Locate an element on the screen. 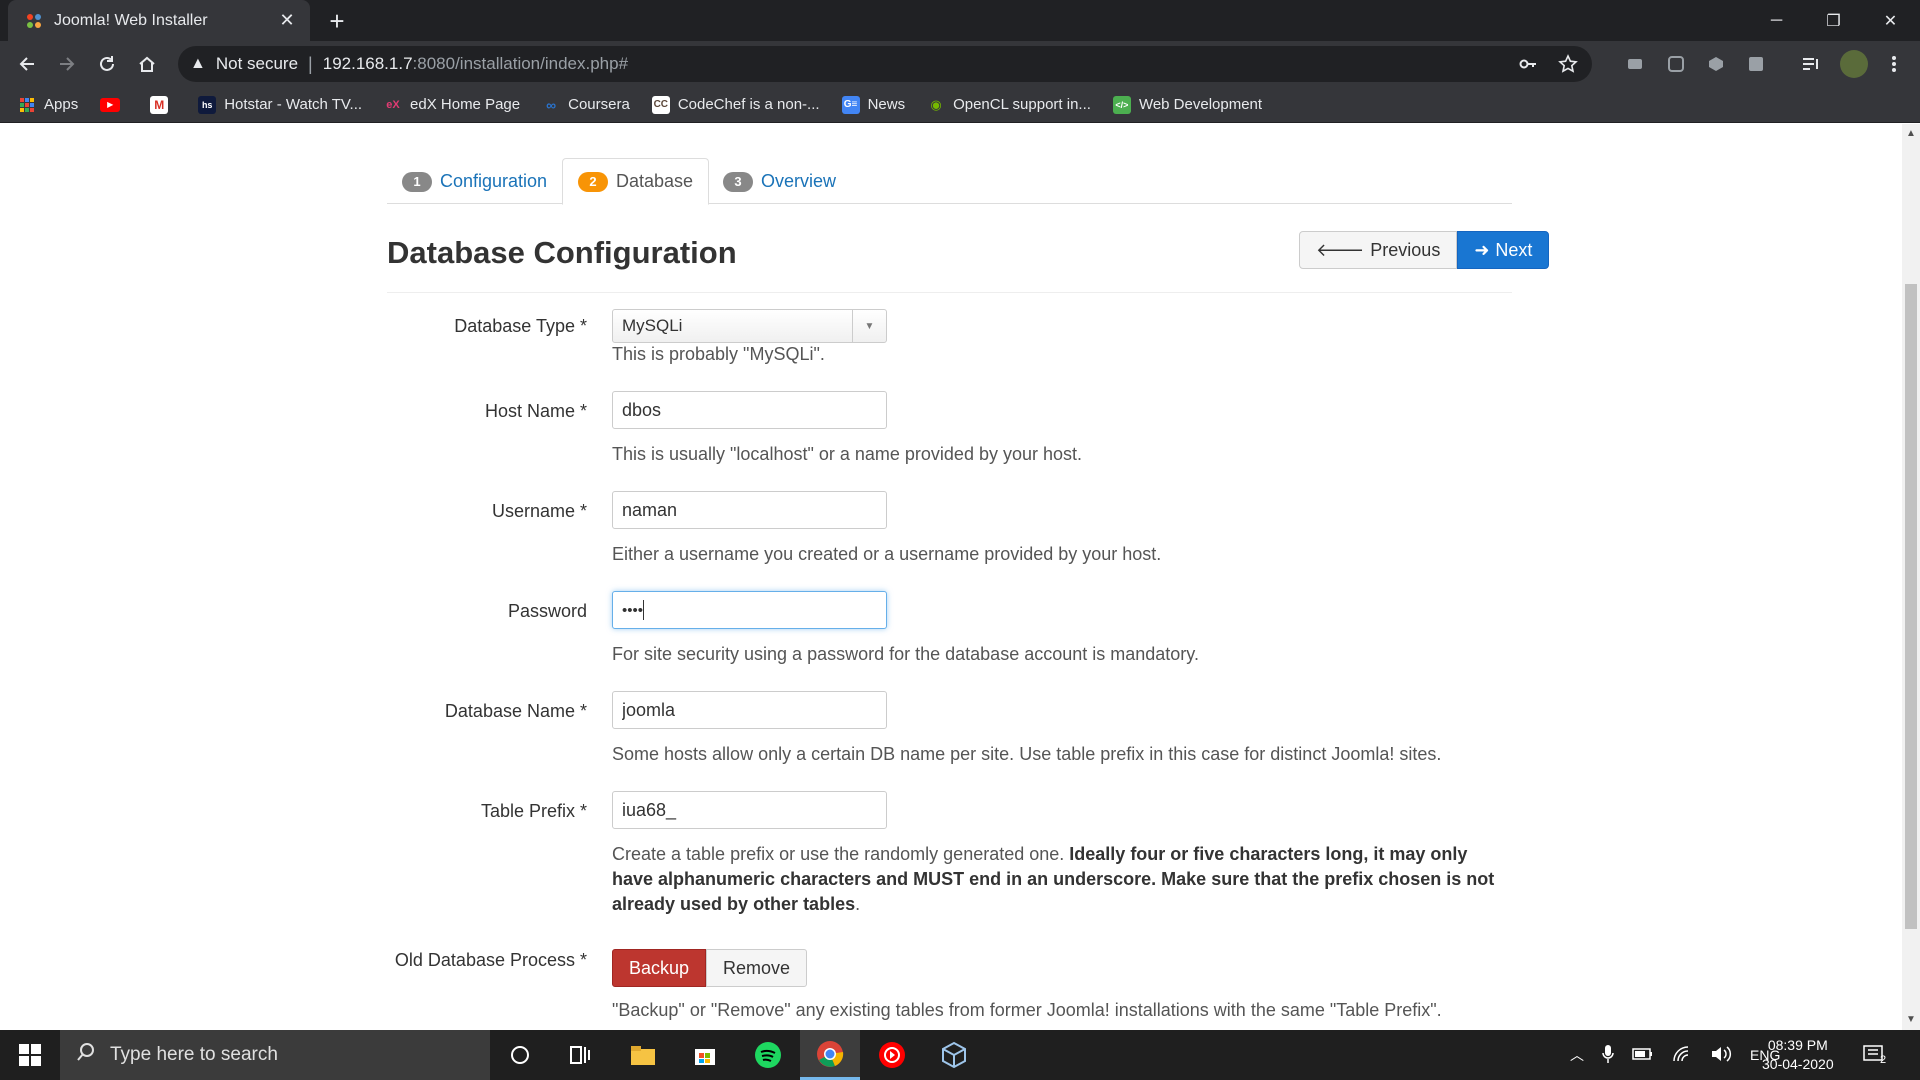  bookmark-edx: eX edX Home Page is located at coordinates (452, 105).